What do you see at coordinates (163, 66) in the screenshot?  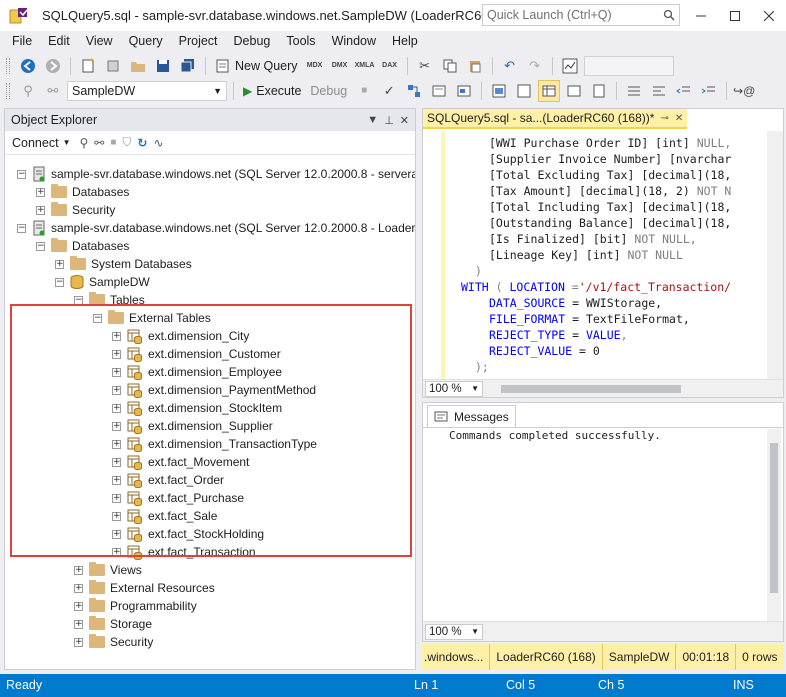 I see `save-icon` at bounding box center [163, 66].